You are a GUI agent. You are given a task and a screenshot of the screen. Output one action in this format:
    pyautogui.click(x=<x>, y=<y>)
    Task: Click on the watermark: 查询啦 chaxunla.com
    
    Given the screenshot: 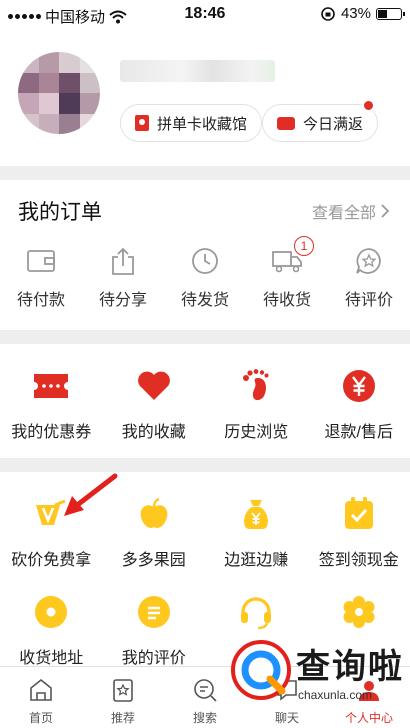 What is the action you would take?
    pyautogui.click(x=318, y=670)
    